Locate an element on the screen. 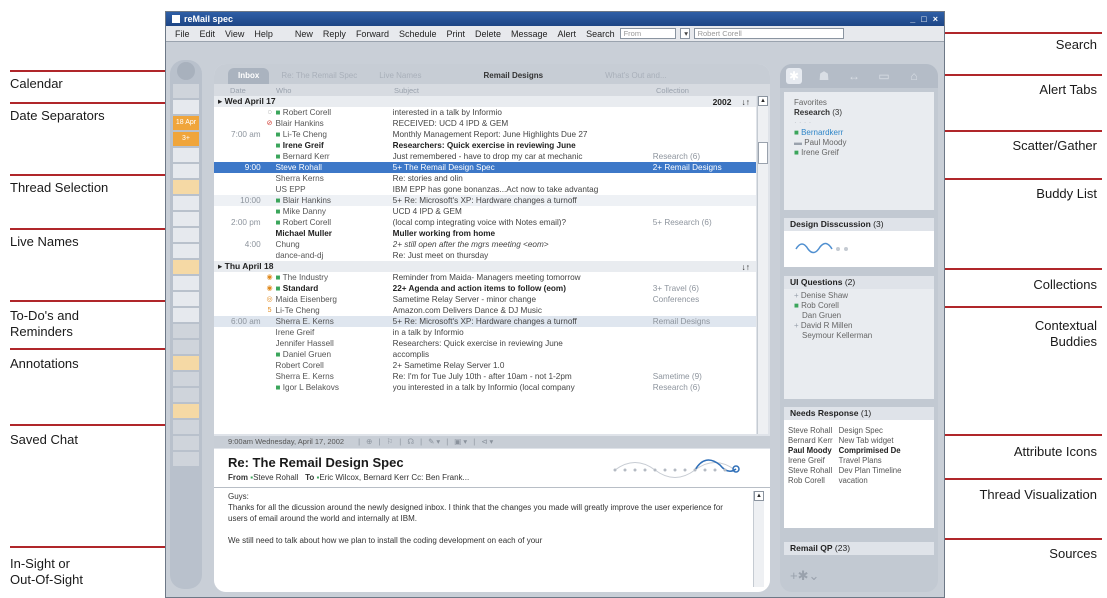 The image size is (1107, 598). menu-help: Help is located at coordinates (263, 34).